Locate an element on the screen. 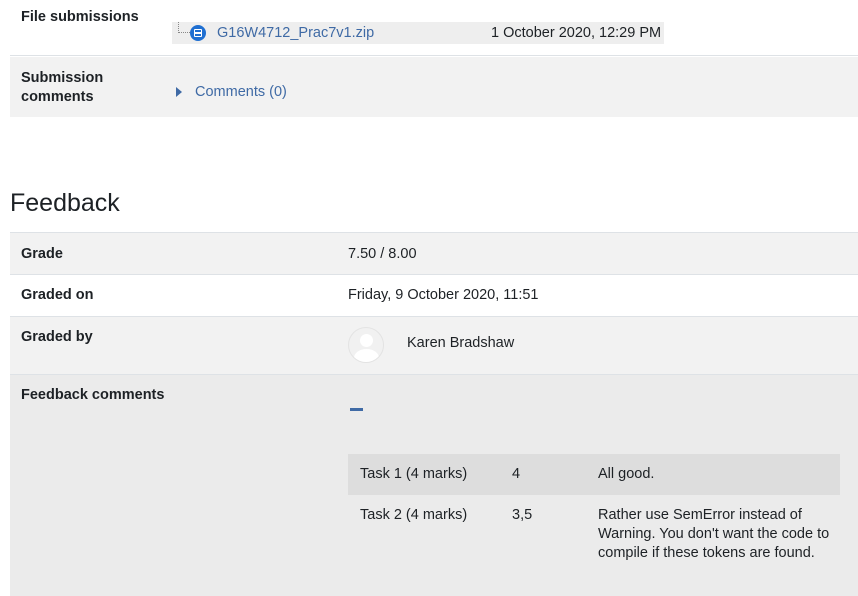 This screenshot has width=858, height=596. file-submissions-label: File submissions is located at coordinates (80, 17).